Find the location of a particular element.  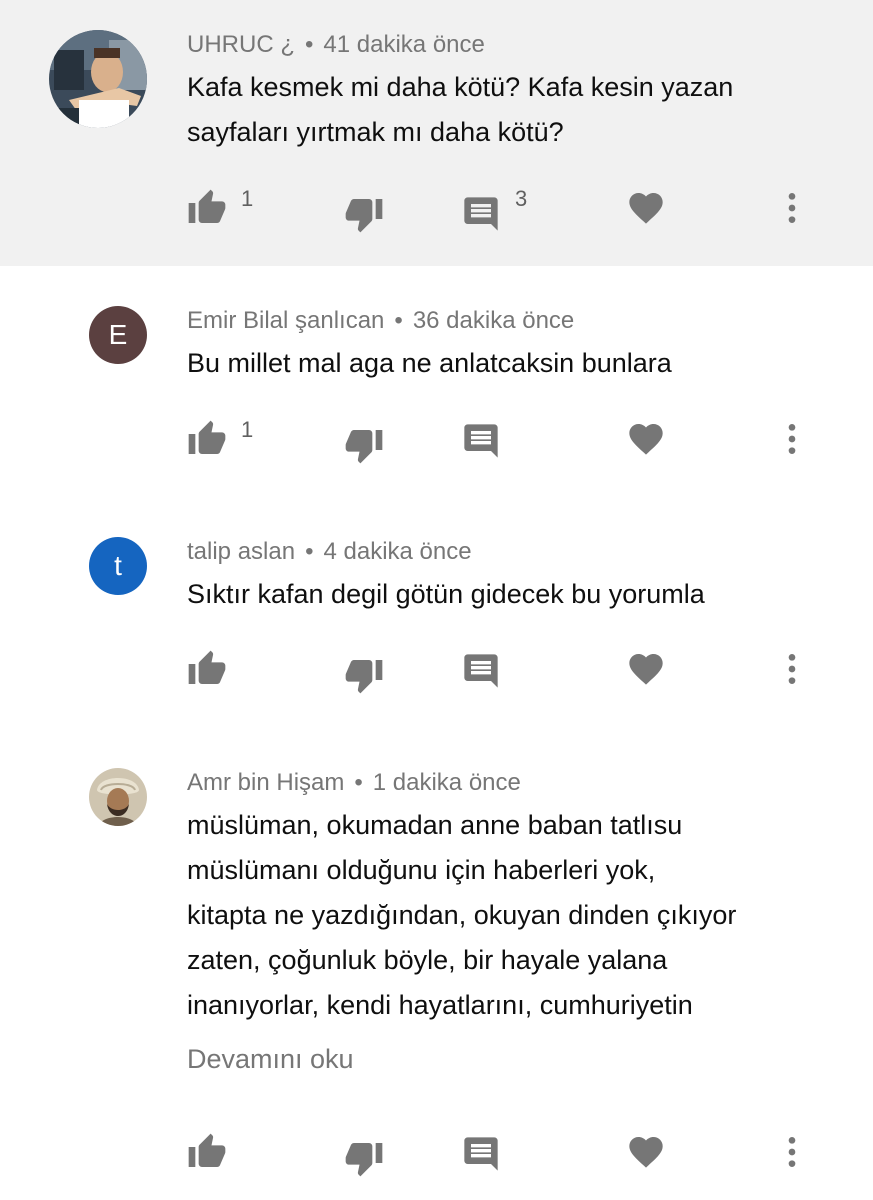

avatar-letter: t is located at coordinates (118, 565).